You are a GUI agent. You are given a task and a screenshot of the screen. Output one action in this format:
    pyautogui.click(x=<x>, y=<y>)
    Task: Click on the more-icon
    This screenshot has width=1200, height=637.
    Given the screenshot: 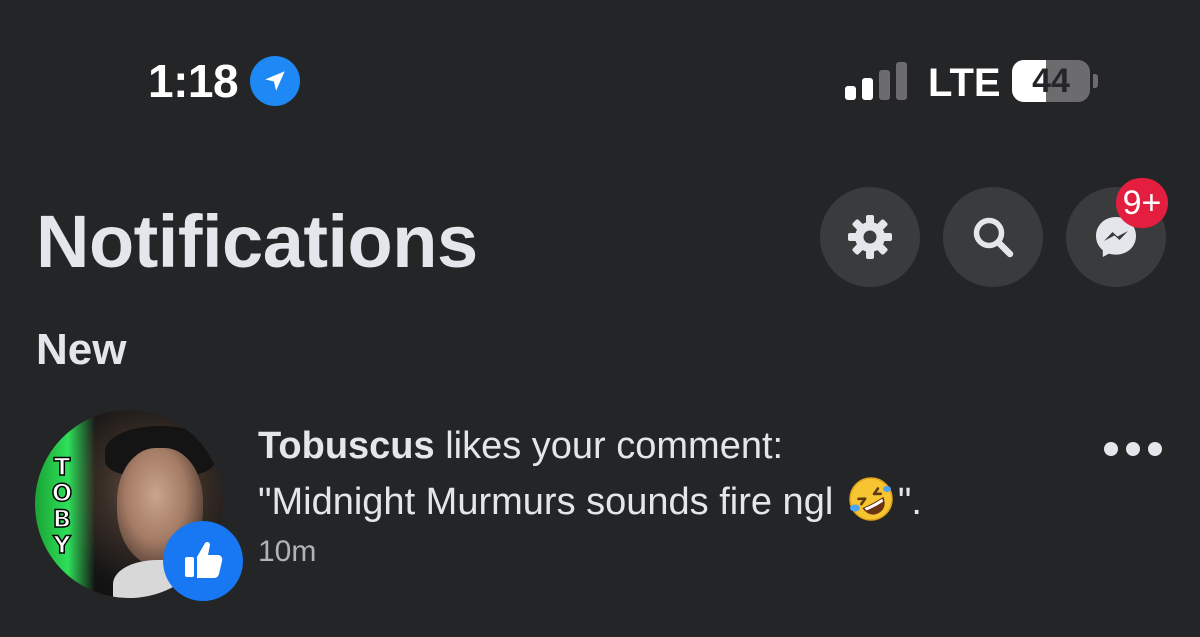 What is the action you would take?
    pyautogui.click(x=1111, y=449)
    